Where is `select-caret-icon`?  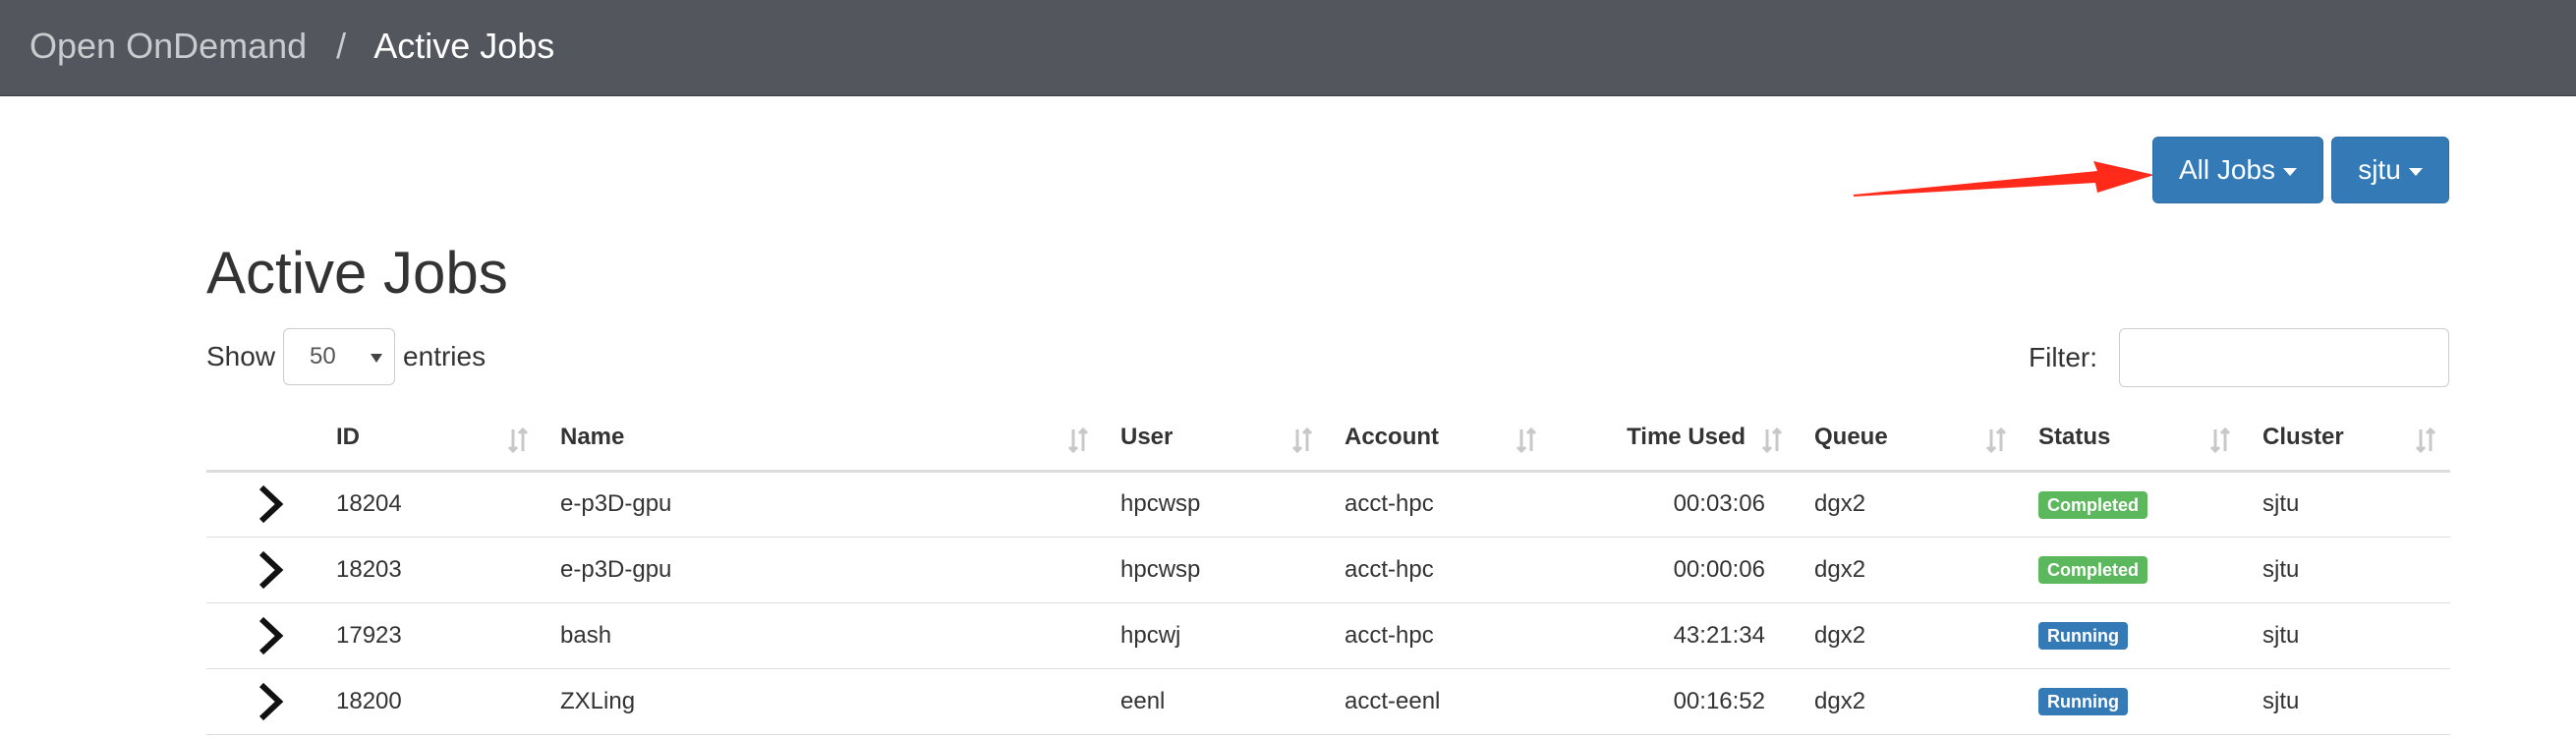 select-caret-icon is located at coordinates (377, 359).